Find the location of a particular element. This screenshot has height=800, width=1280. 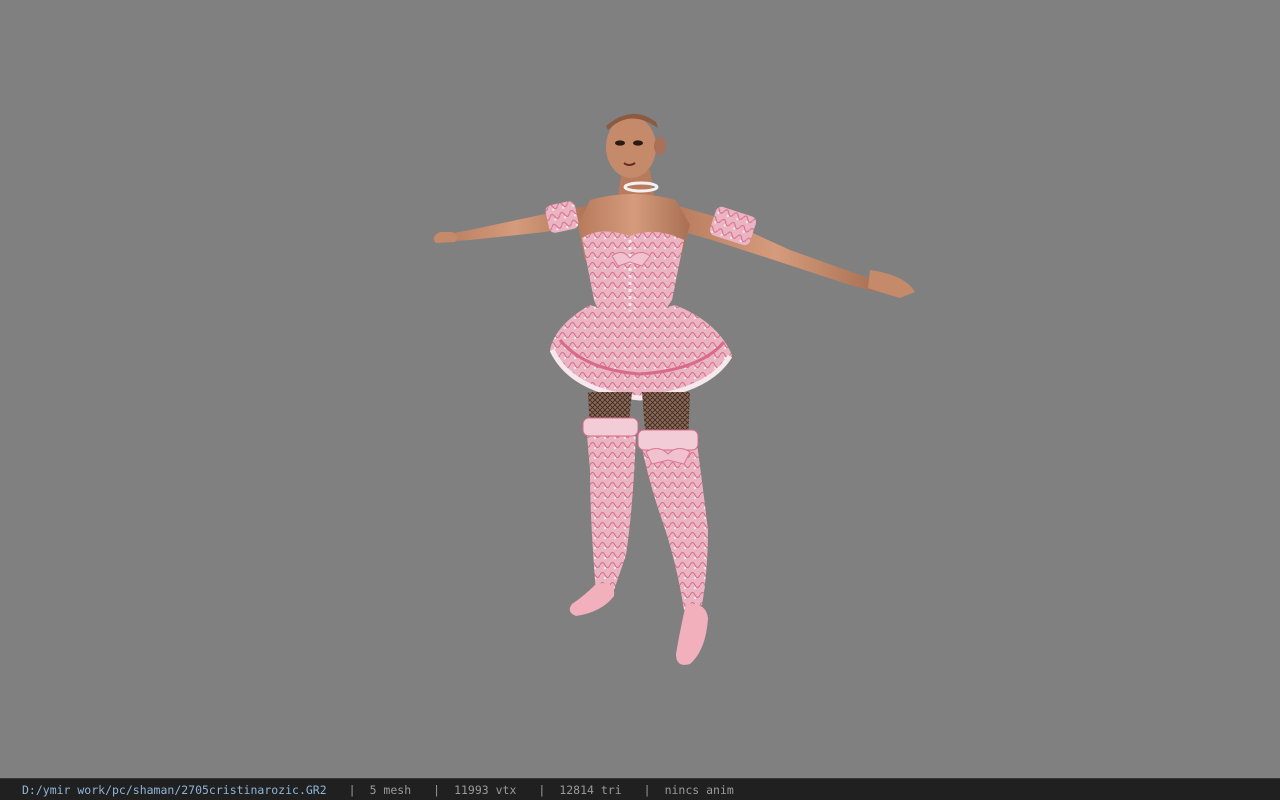

left-hand is located at coordinates (445, 237).